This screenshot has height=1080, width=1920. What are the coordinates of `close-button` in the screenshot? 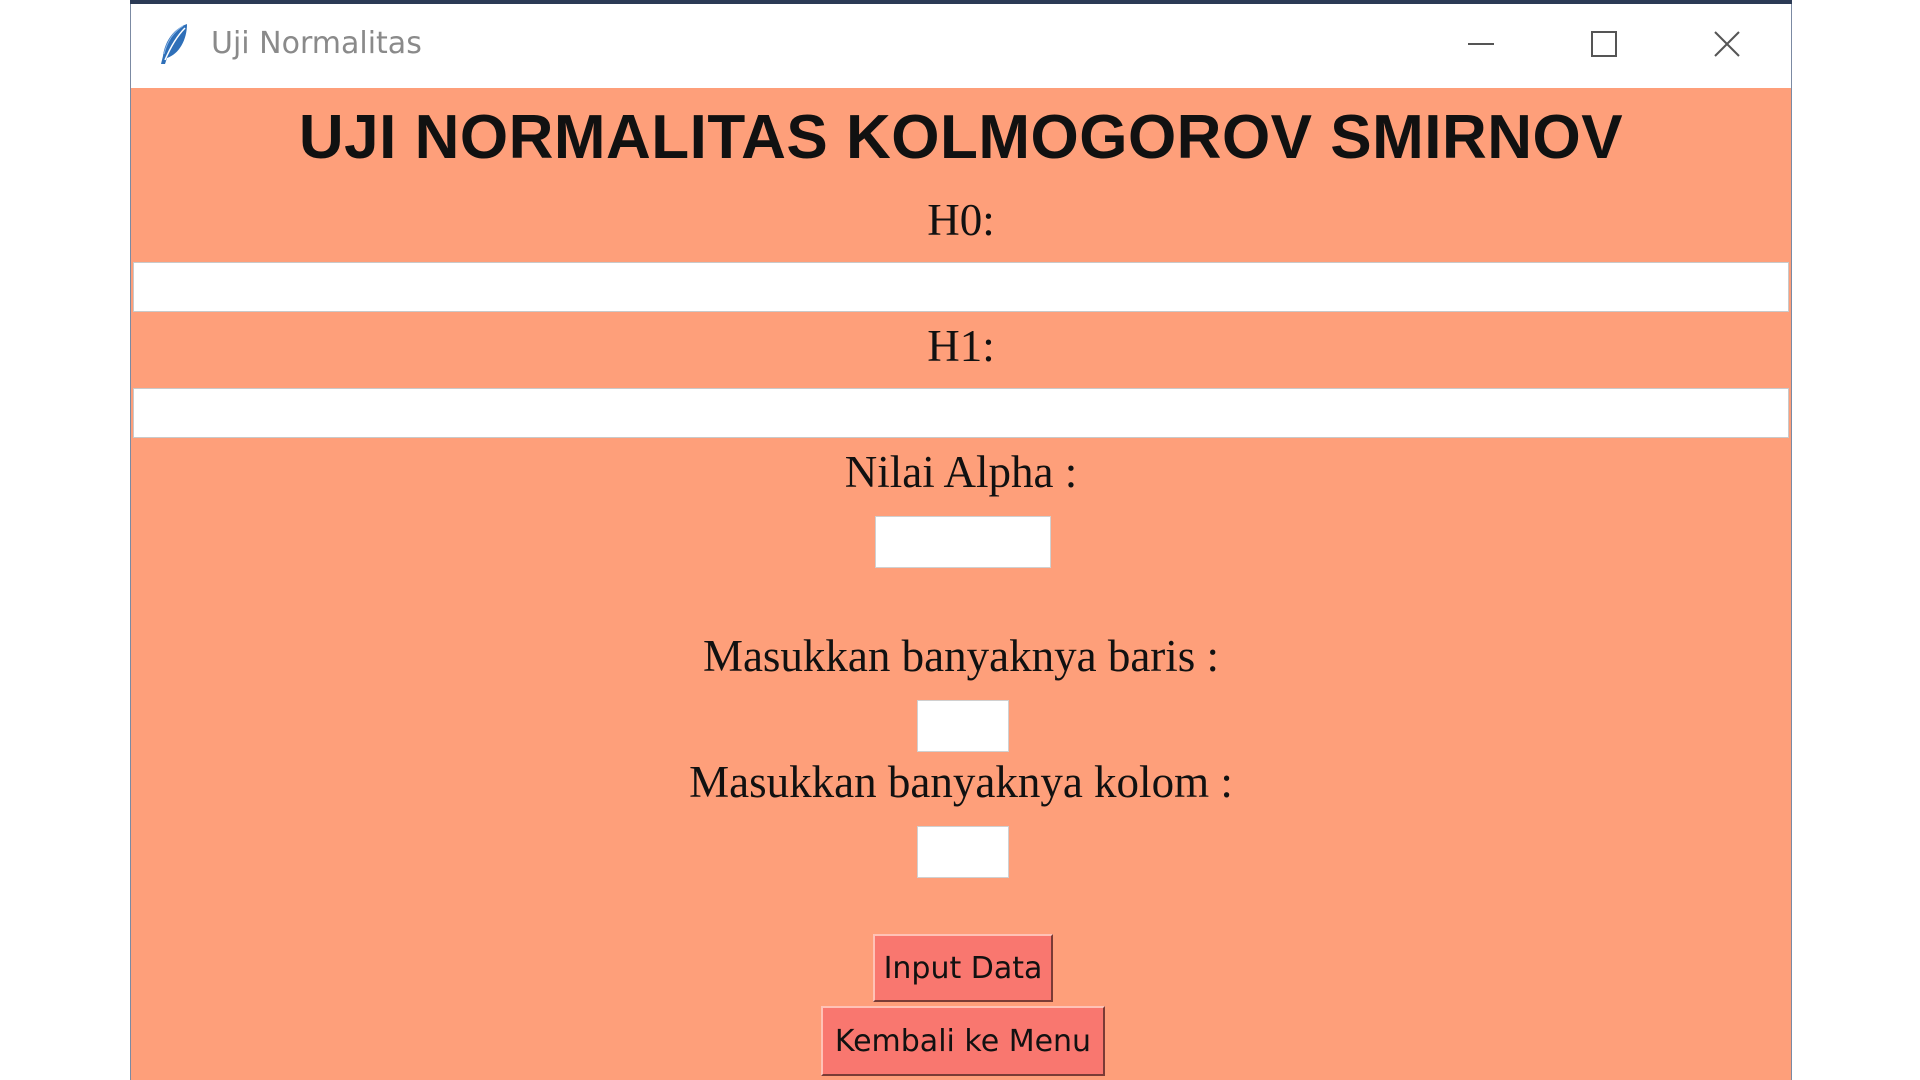 It's located at (1727, 46).